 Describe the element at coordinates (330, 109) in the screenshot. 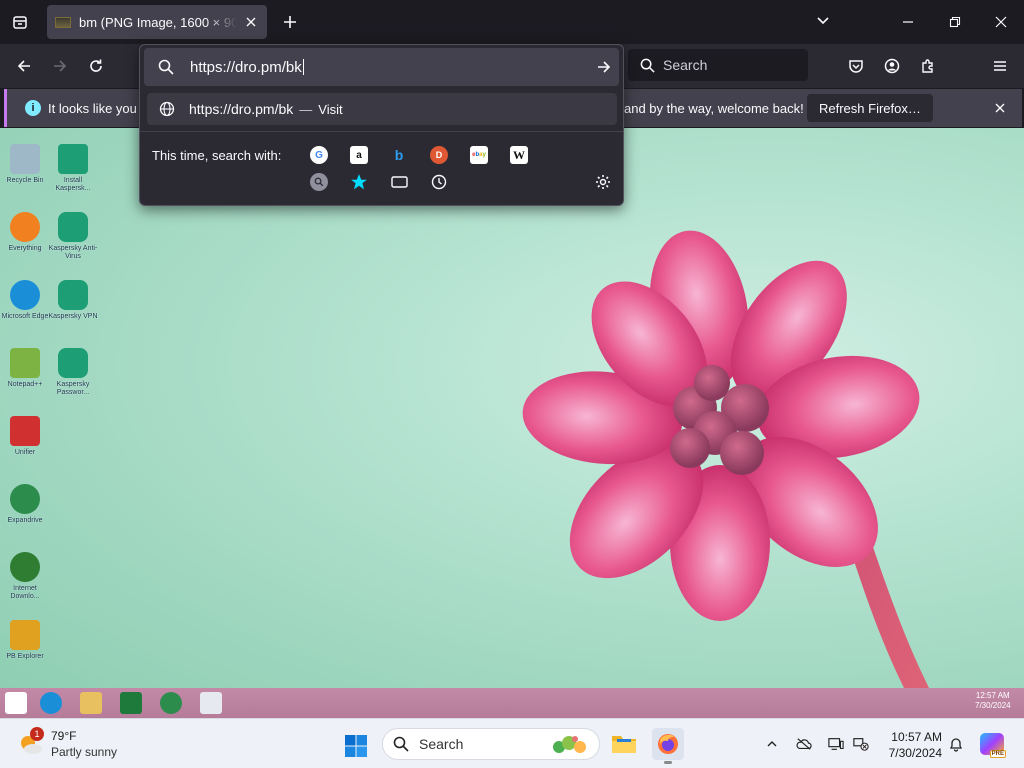

I see `suggestion-action: Visit` at that location.